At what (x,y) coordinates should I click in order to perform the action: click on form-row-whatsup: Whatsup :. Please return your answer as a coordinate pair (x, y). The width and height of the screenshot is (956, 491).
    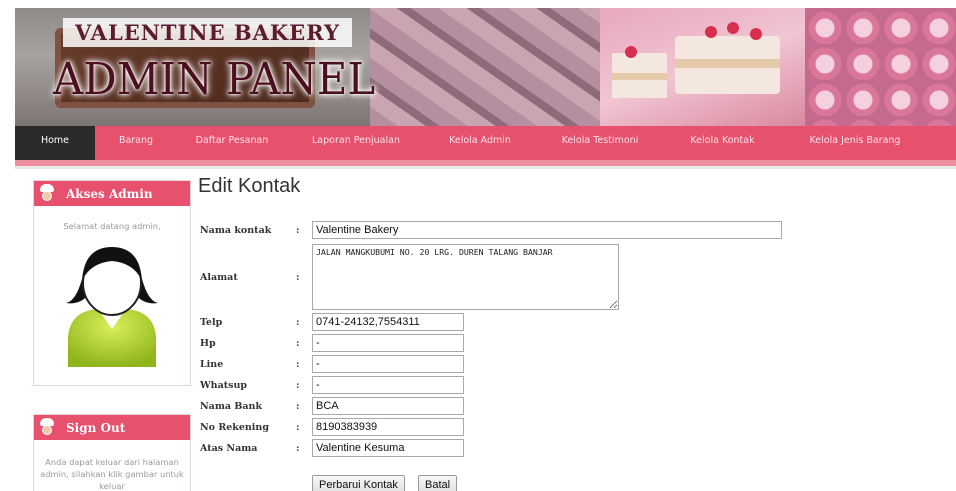
    Looking at the image, I should click on (332, 385).